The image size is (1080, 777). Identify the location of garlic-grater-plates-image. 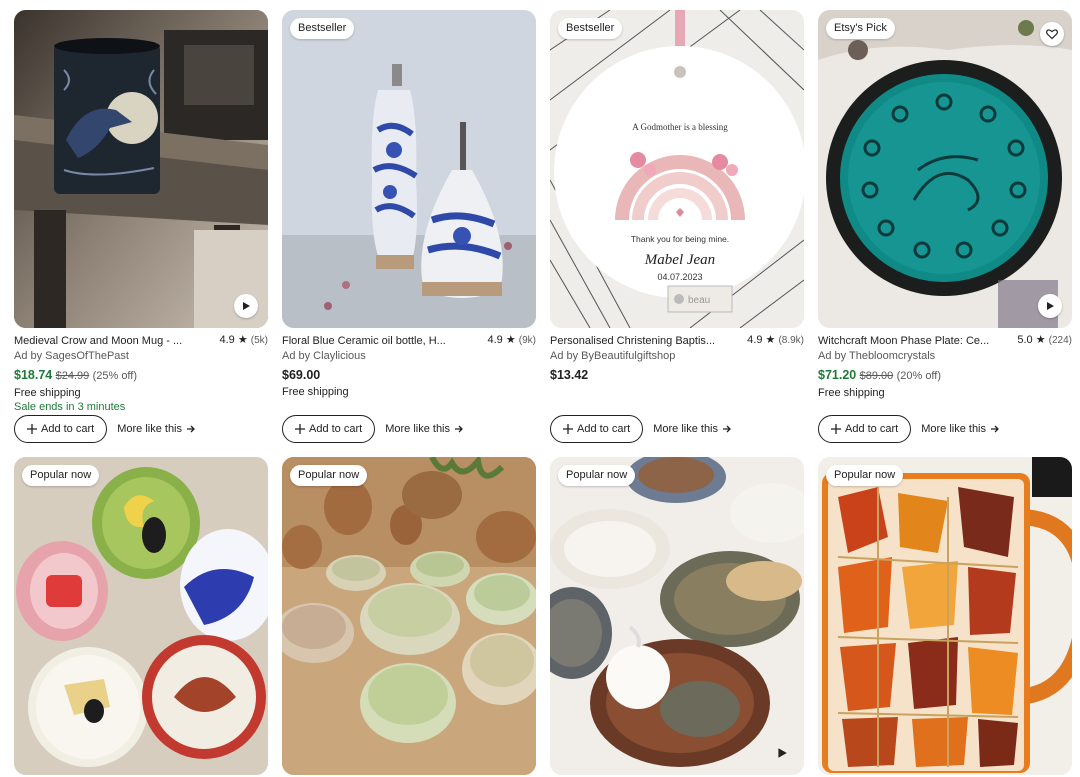
(677, 616).